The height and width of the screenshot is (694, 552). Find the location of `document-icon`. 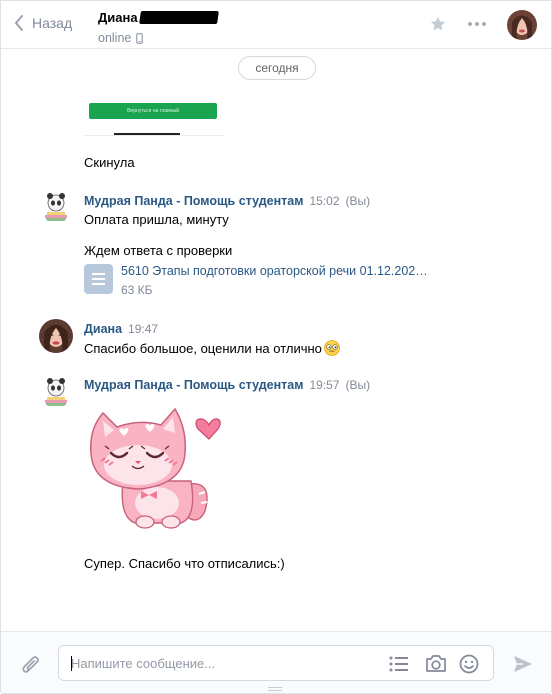

document-icon is located at coordinates (98, 279).